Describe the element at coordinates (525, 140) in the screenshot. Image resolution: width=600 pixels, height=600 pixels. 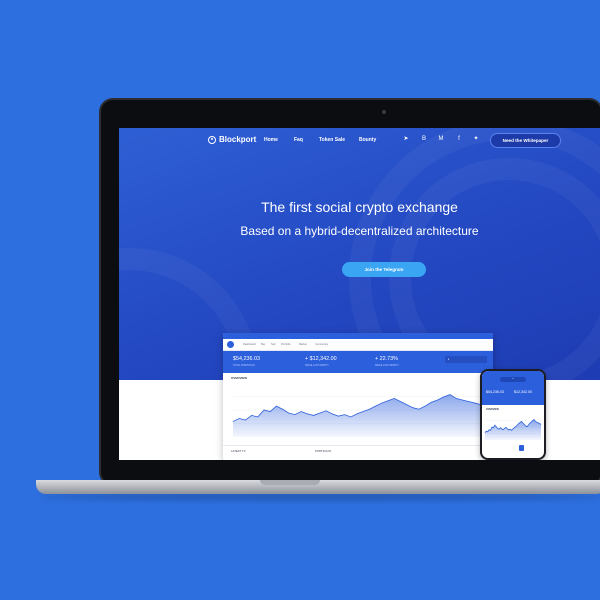
I see `whitepaper-button: Need the Whitepaper` at that location.